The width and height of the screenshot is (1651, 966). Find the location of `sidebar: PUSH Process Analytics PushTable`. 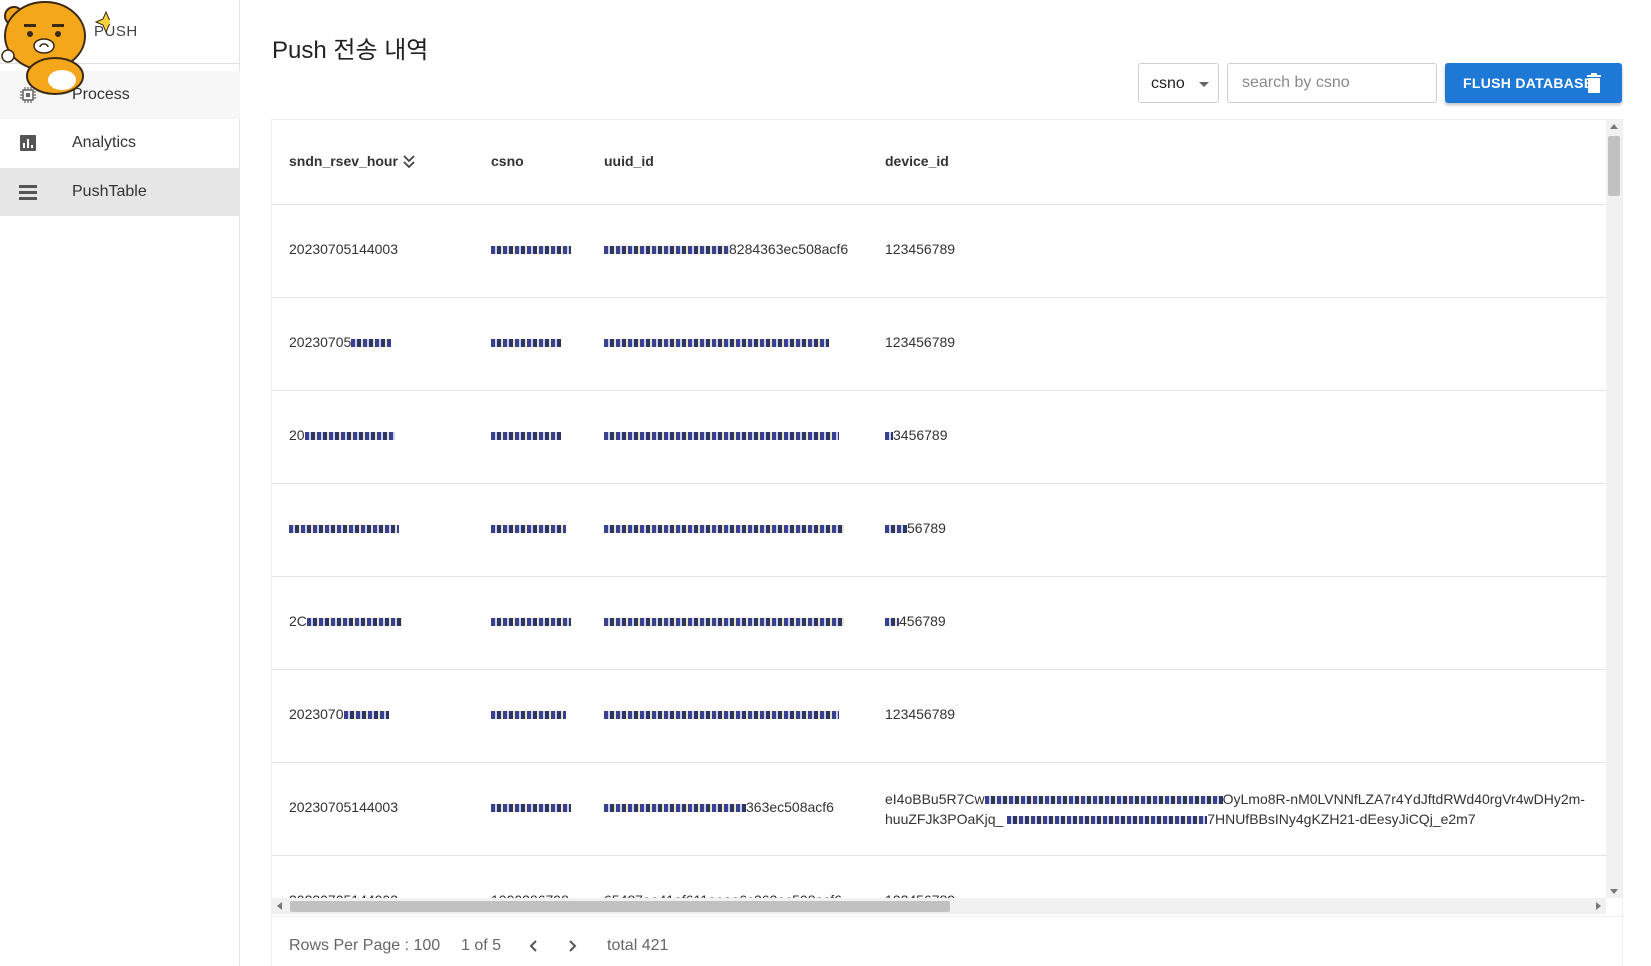

sidebar: PUSH Process Analytics PushTable is located at coordinates (120, 483).